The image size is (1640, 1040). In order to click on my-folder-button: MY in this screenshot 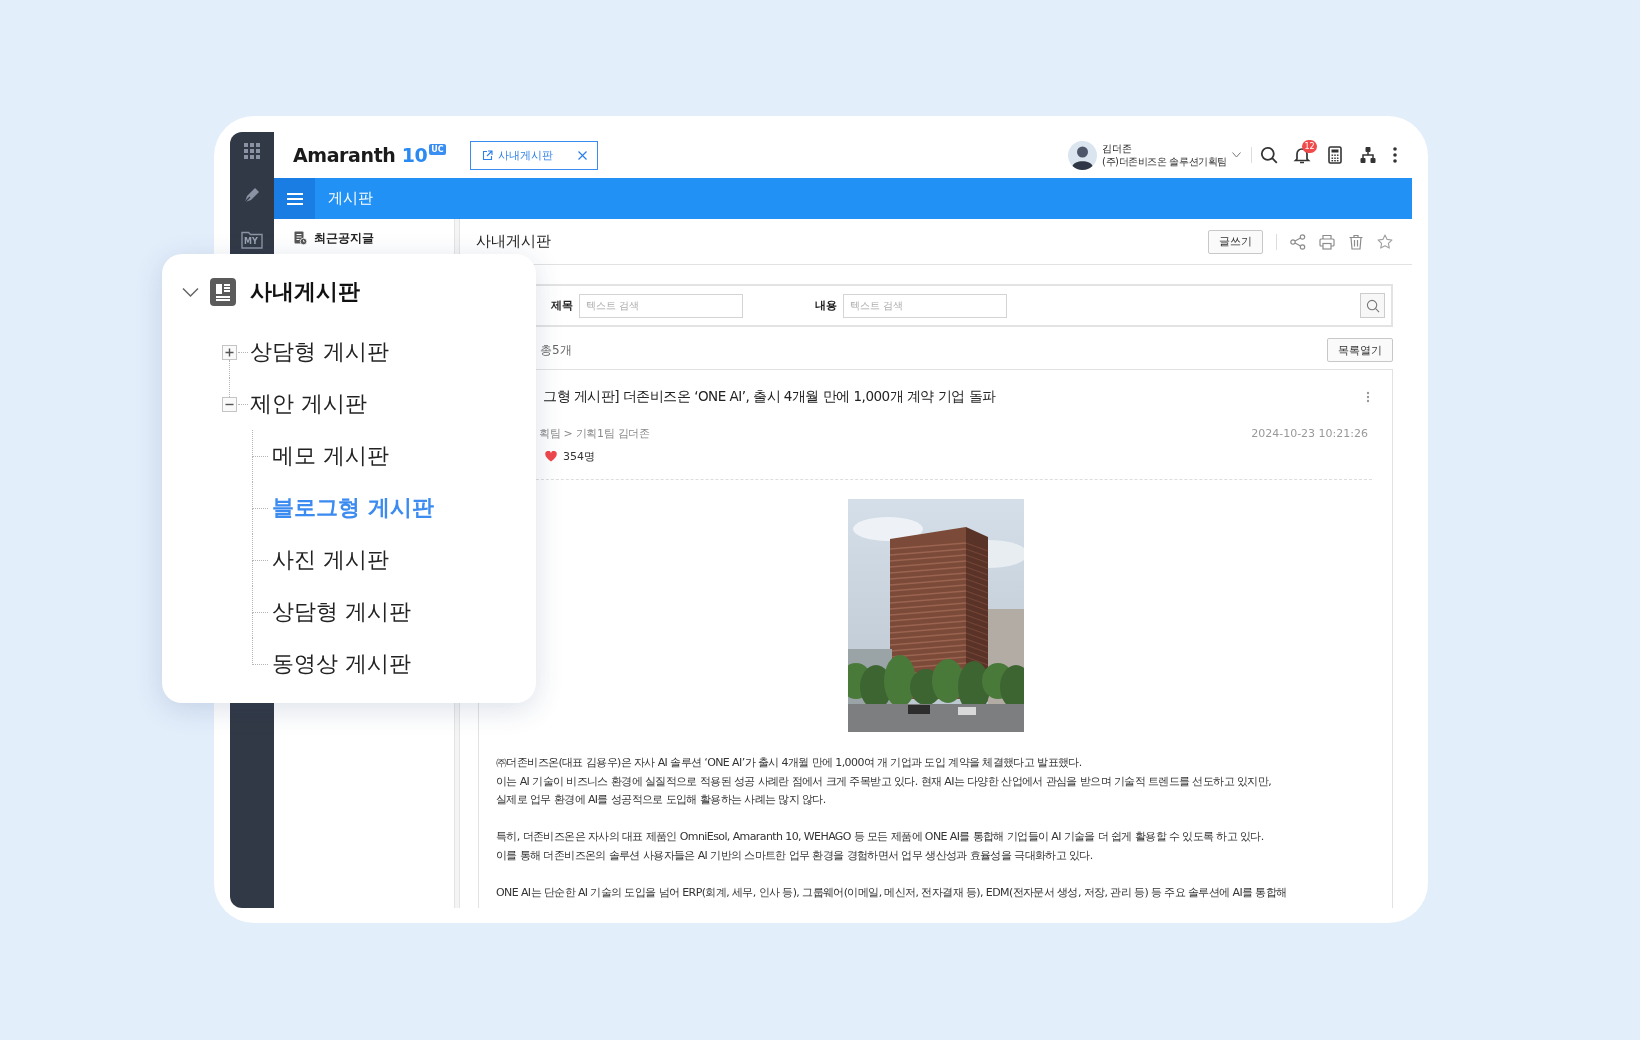, I will do `click(252, 239)`.